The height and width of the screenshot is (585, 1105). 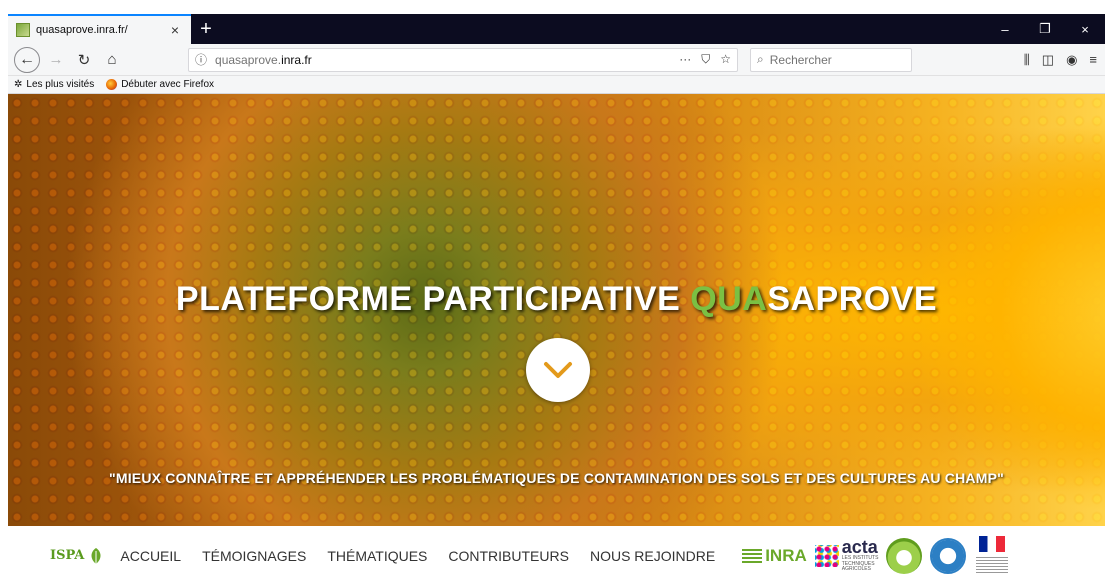 I want to click on hero-title: PLATEFORME PARTICIPATIVE QUASAPROVE, so click(x=556, y=299).